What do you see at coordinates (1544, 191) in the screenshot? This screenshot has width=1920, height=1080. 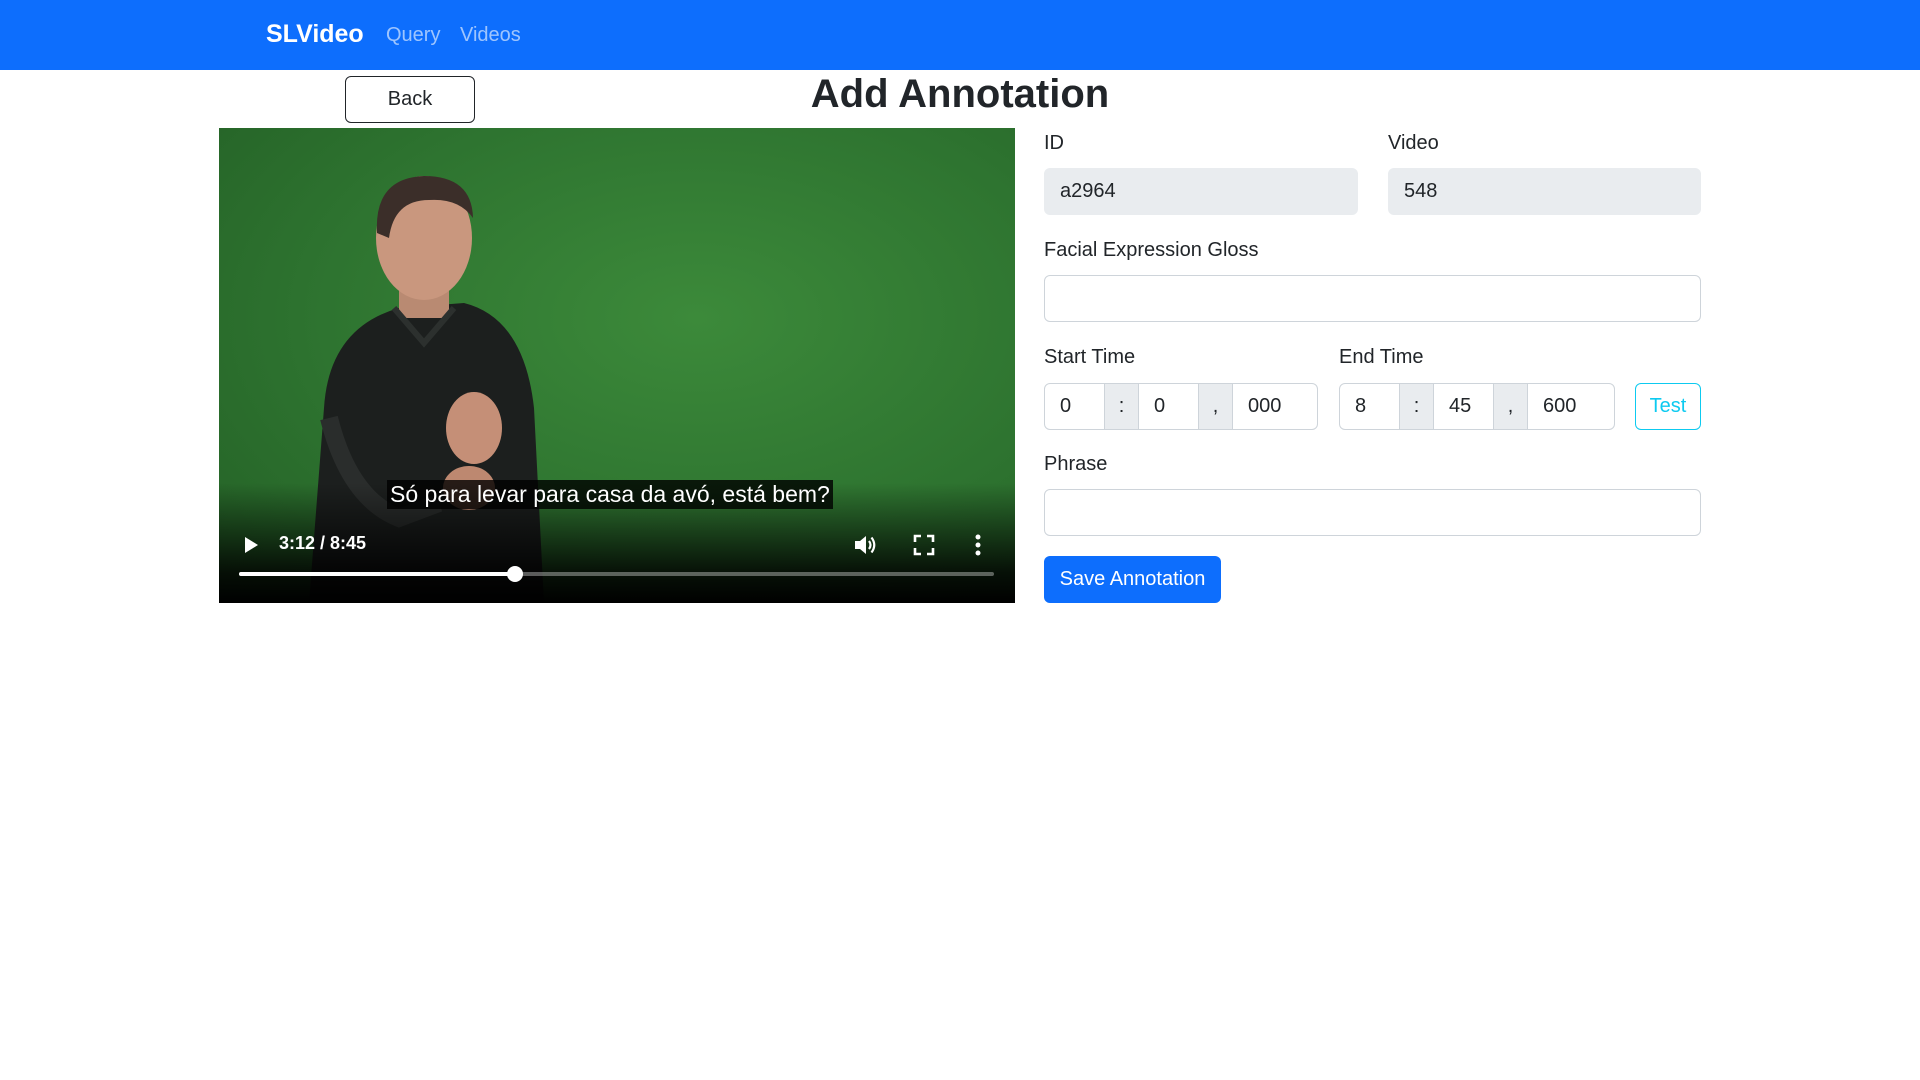 I see `video-field` at bounding box center [1544, 191].